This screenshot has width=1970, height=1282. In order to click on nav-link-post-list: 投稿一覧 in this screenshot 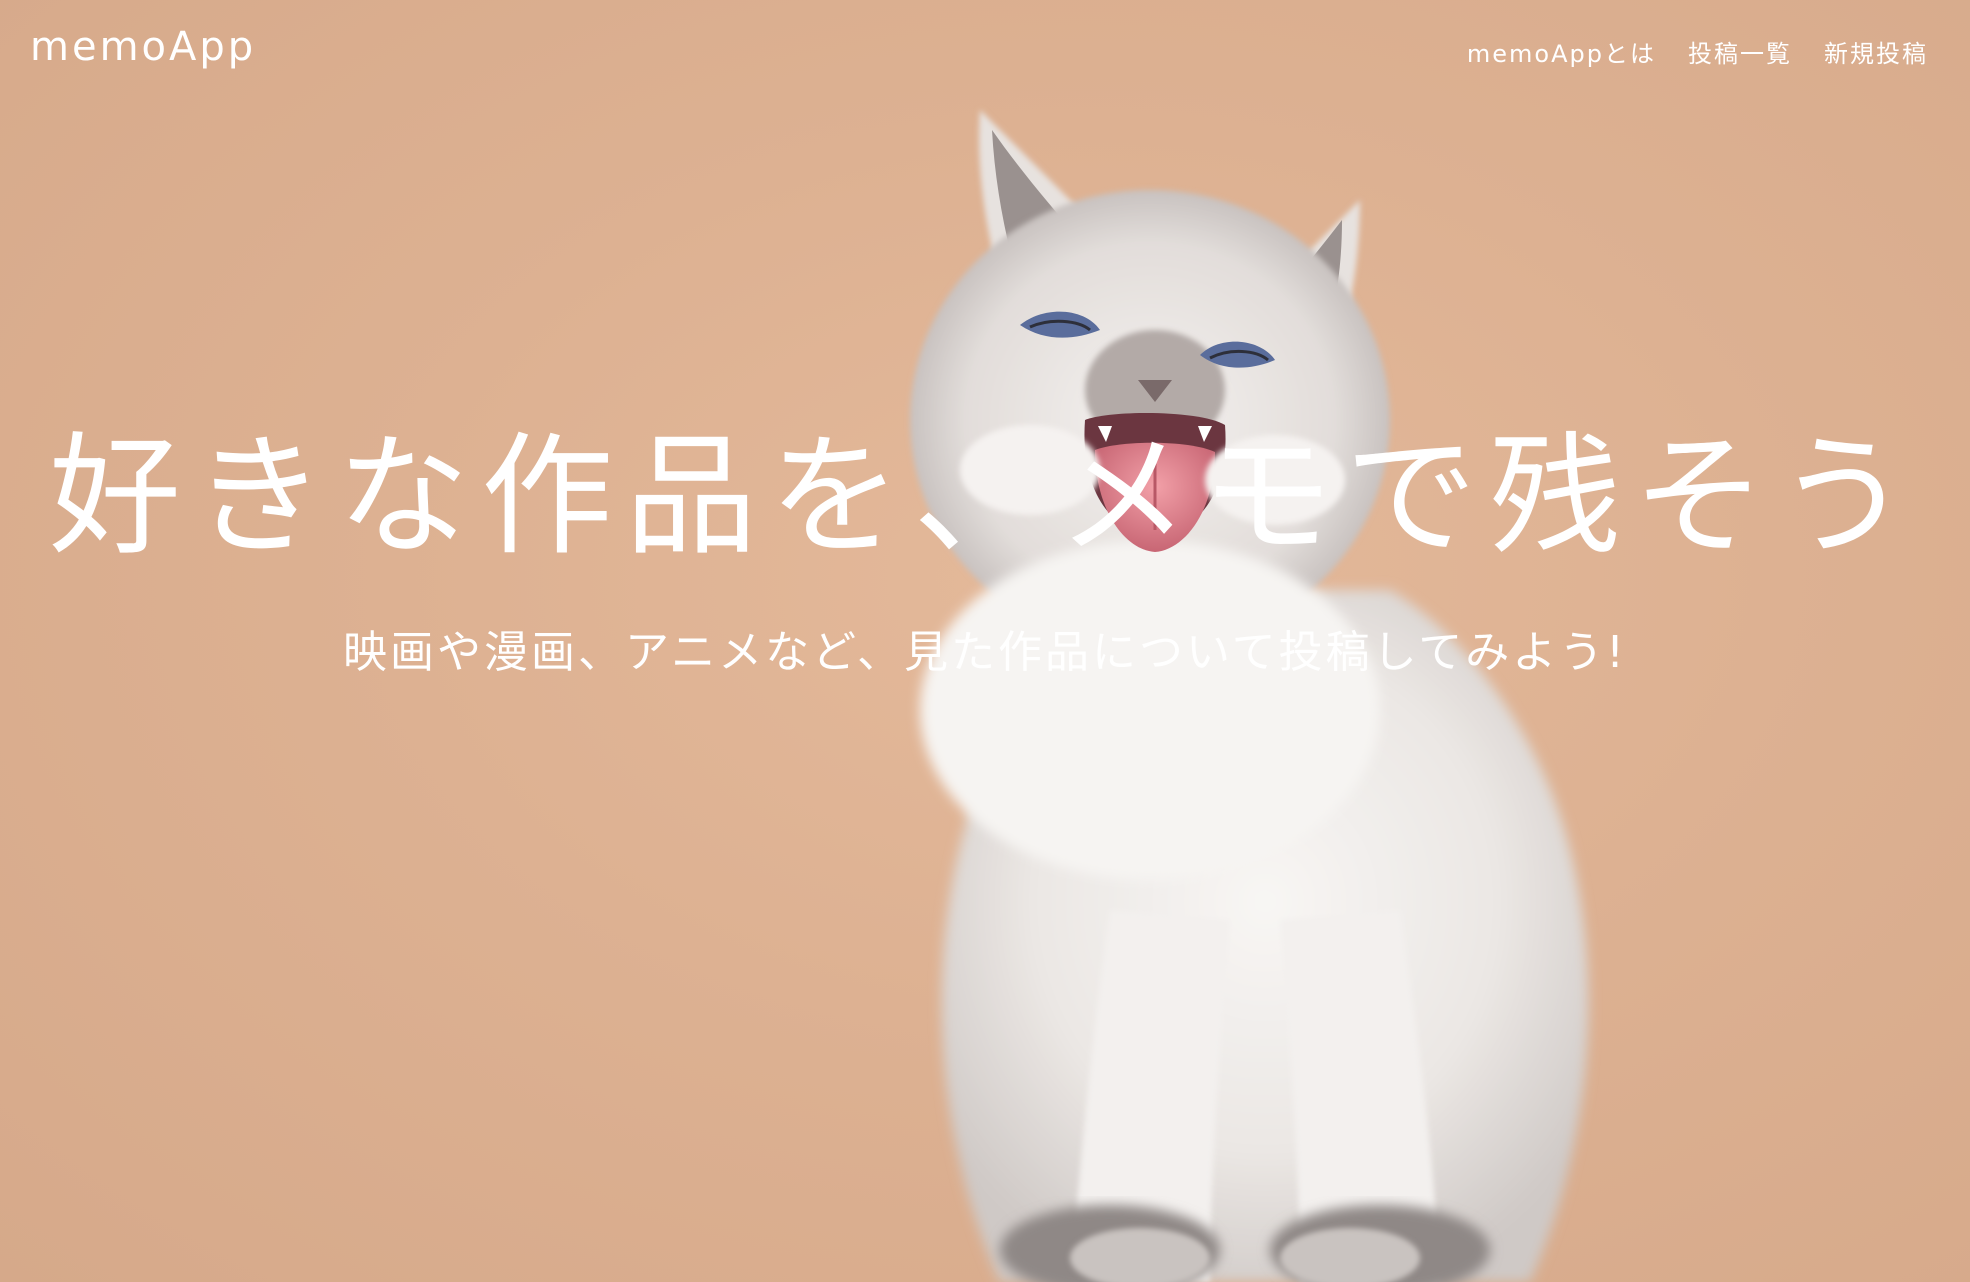, I will do `click(1740, 51)`.